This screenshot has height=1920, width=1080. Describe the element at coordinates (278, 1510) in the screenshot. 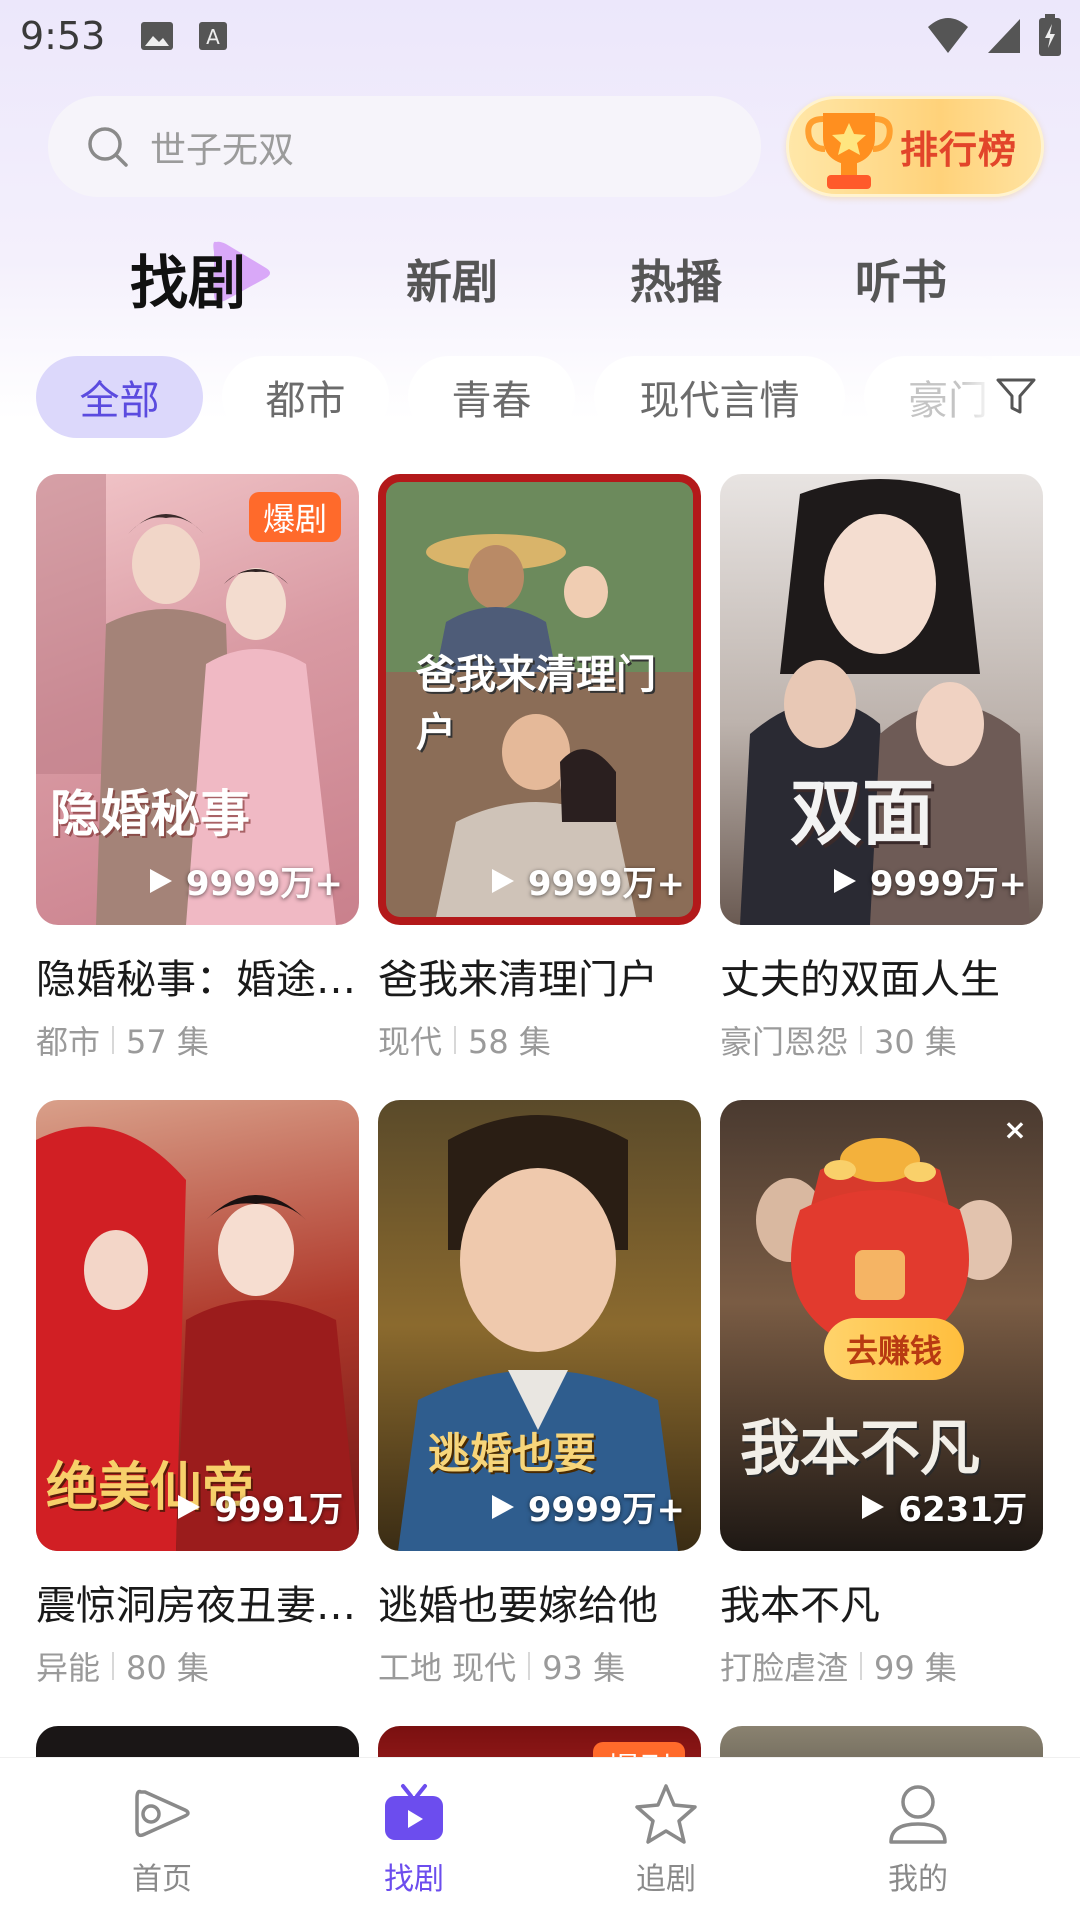

I see `play-count-value: 9991万` at that location.